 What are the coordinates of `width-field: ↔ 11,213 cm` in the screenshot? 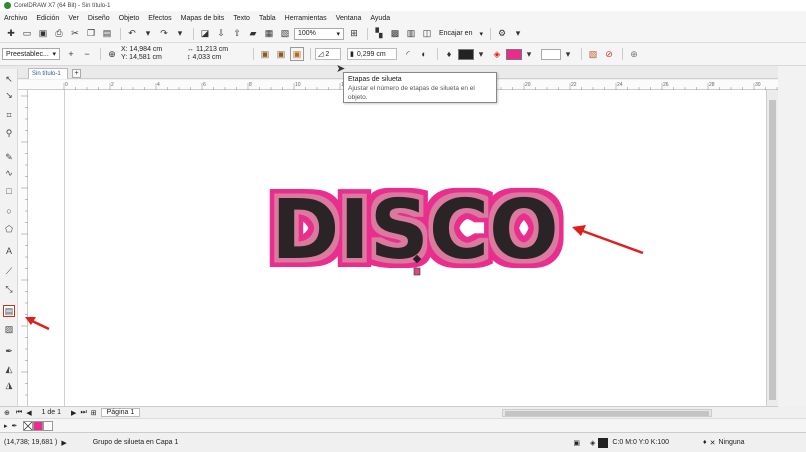 It's located at (218, 50).